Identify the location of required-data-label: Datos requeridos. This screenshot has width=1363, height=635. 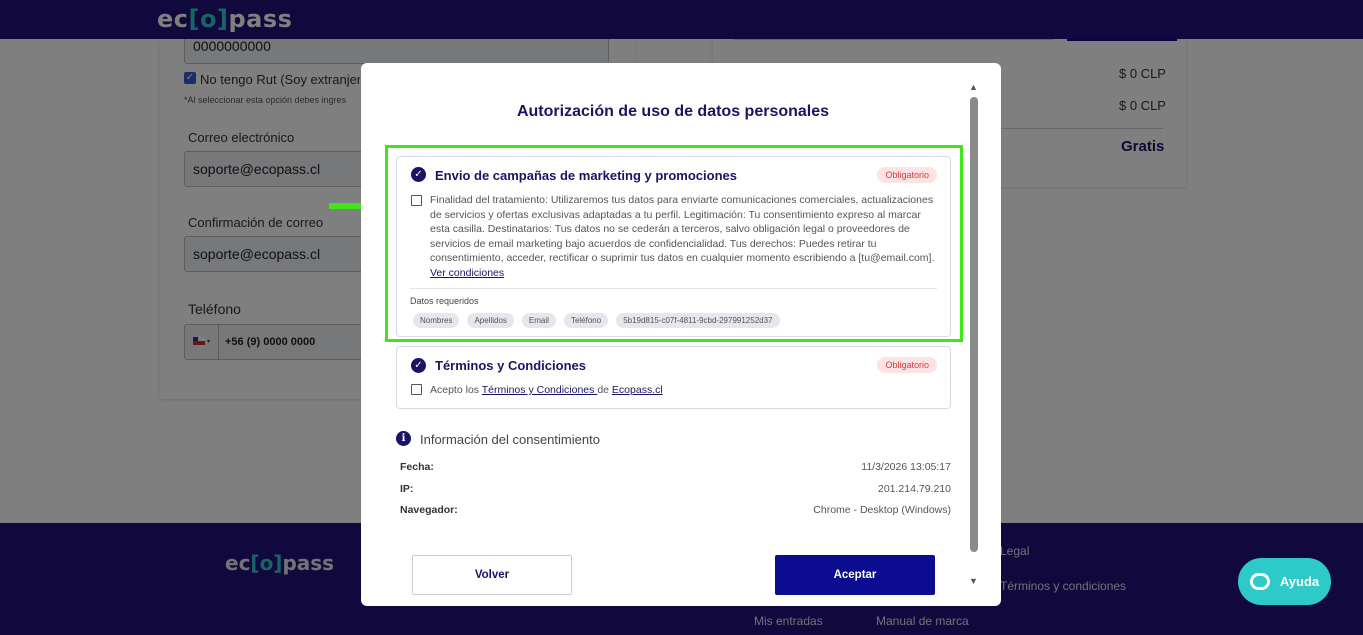
(444, 301).